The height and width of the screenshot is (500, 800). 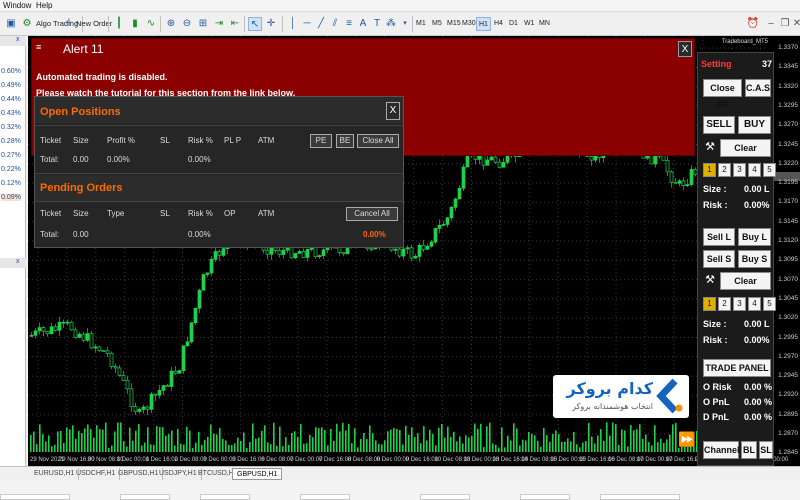 What do you see at coordinates (788, 453) in the screenshot?
I see `price-tick: 1.2845` at bounding box center [788, 453].